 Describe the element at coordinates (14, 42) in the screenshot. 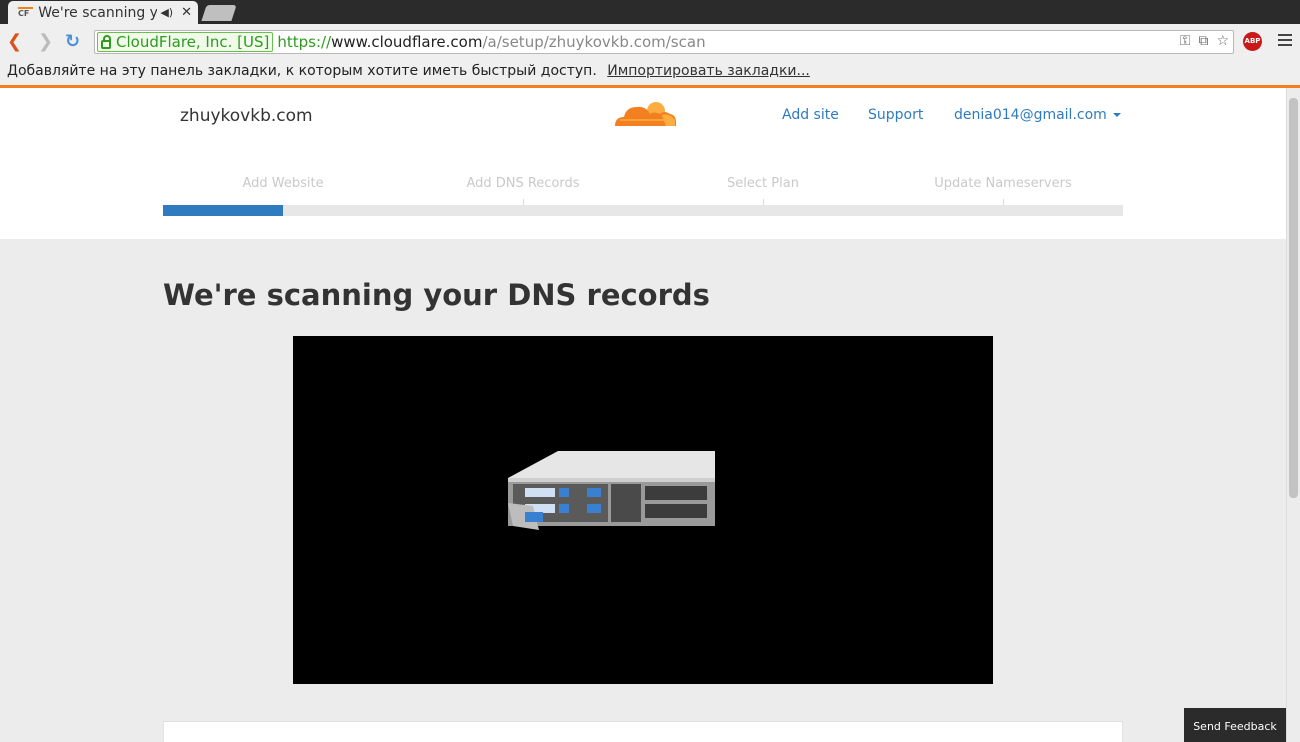

I see `back-icon: ❮` at that location.